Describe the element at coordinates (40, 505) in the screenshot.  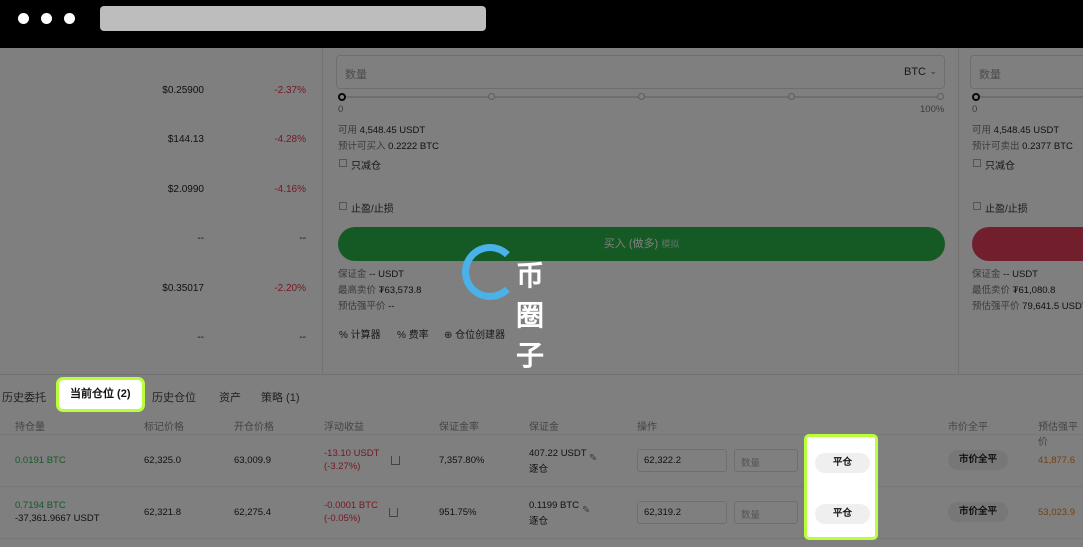
I see `position-size: 0.7194 BTC` at that location.